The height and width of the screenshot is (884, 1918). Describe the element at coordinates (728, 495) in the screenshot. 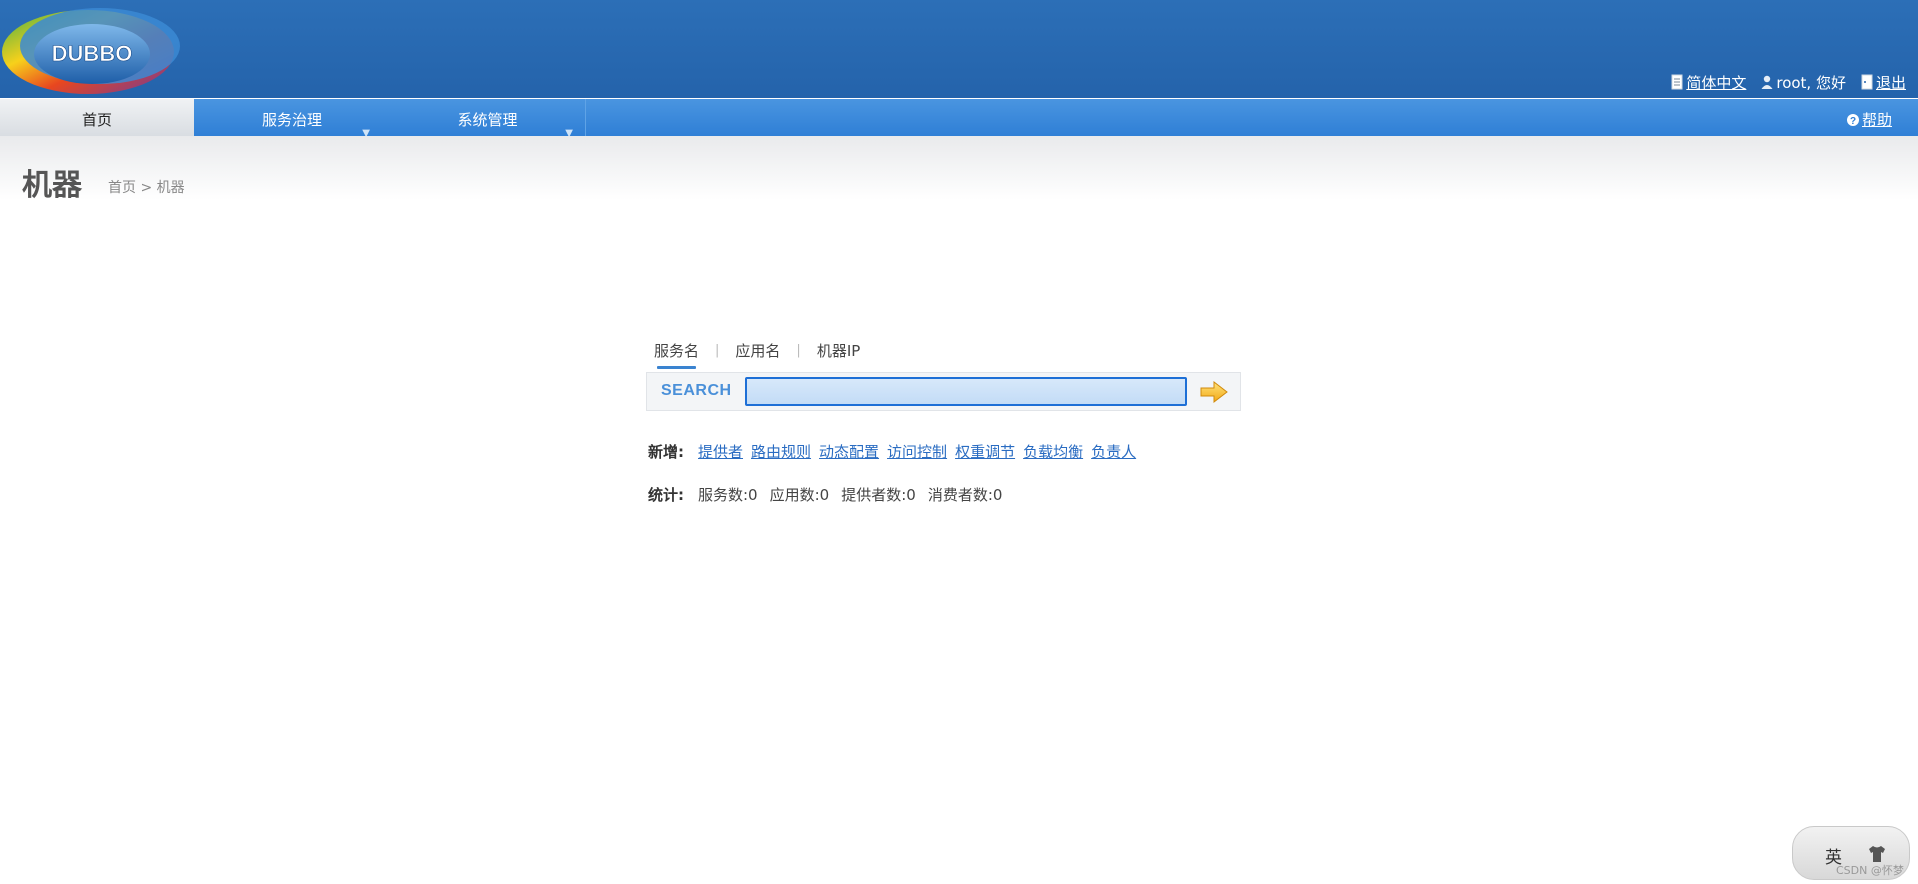

I see `stat-service-count: 服务数:0` at that location.